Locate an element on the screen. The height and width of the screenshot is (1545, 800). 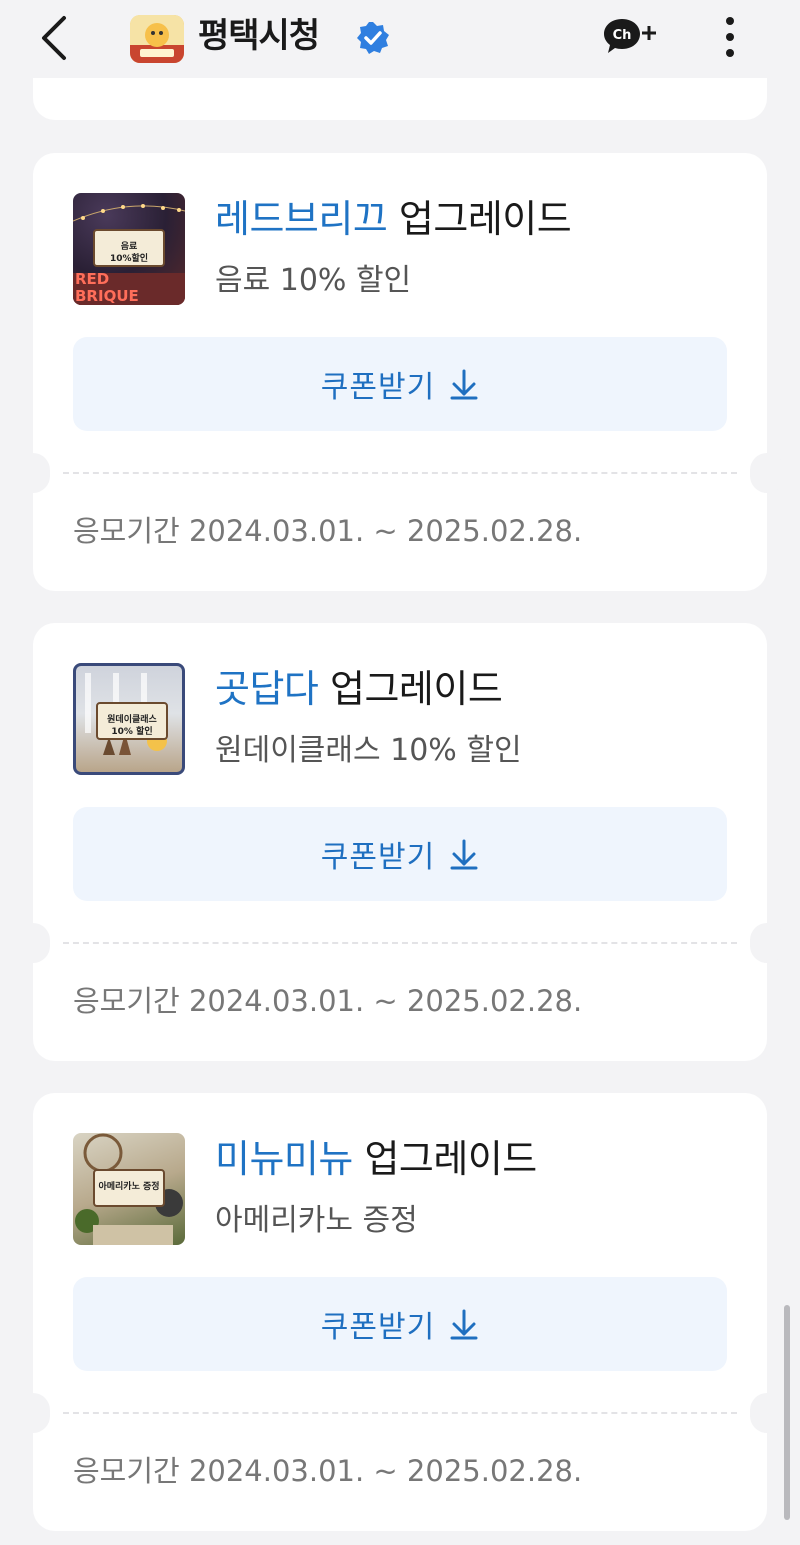
coupon-benefit: 아메리카노 증정 is located at coordinates (316, 1220).